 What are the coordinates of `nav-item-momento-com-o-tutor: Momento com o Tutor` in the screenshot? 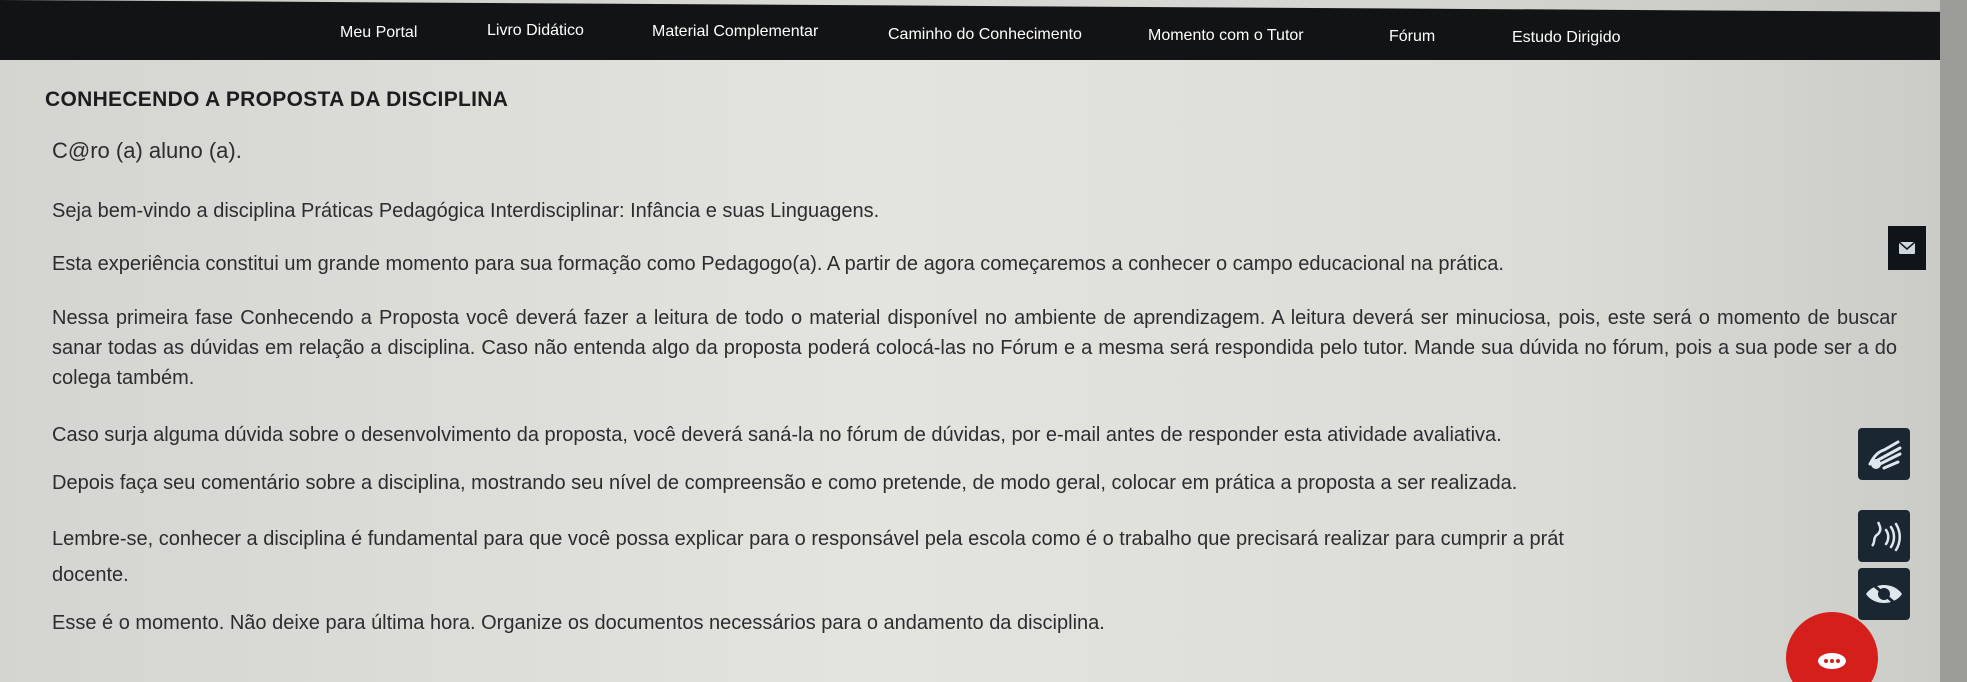 It's located at (1226, 36).